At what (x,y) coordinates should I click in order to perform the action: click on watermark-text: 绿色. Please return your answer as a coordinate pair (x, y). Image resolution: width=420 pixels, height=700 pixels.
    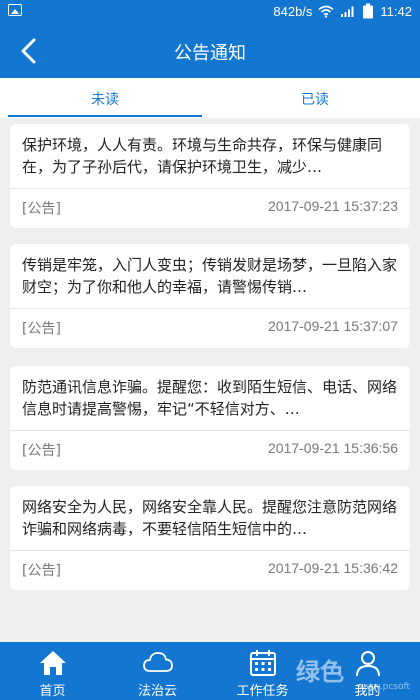
    Looking at the image, I should click on (320, 672).